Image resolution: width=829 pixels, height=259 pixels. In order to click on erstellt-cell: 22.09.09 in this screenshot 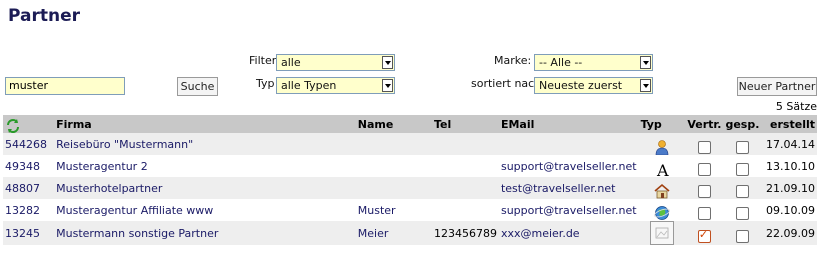, I will do `click(790, 233)`.